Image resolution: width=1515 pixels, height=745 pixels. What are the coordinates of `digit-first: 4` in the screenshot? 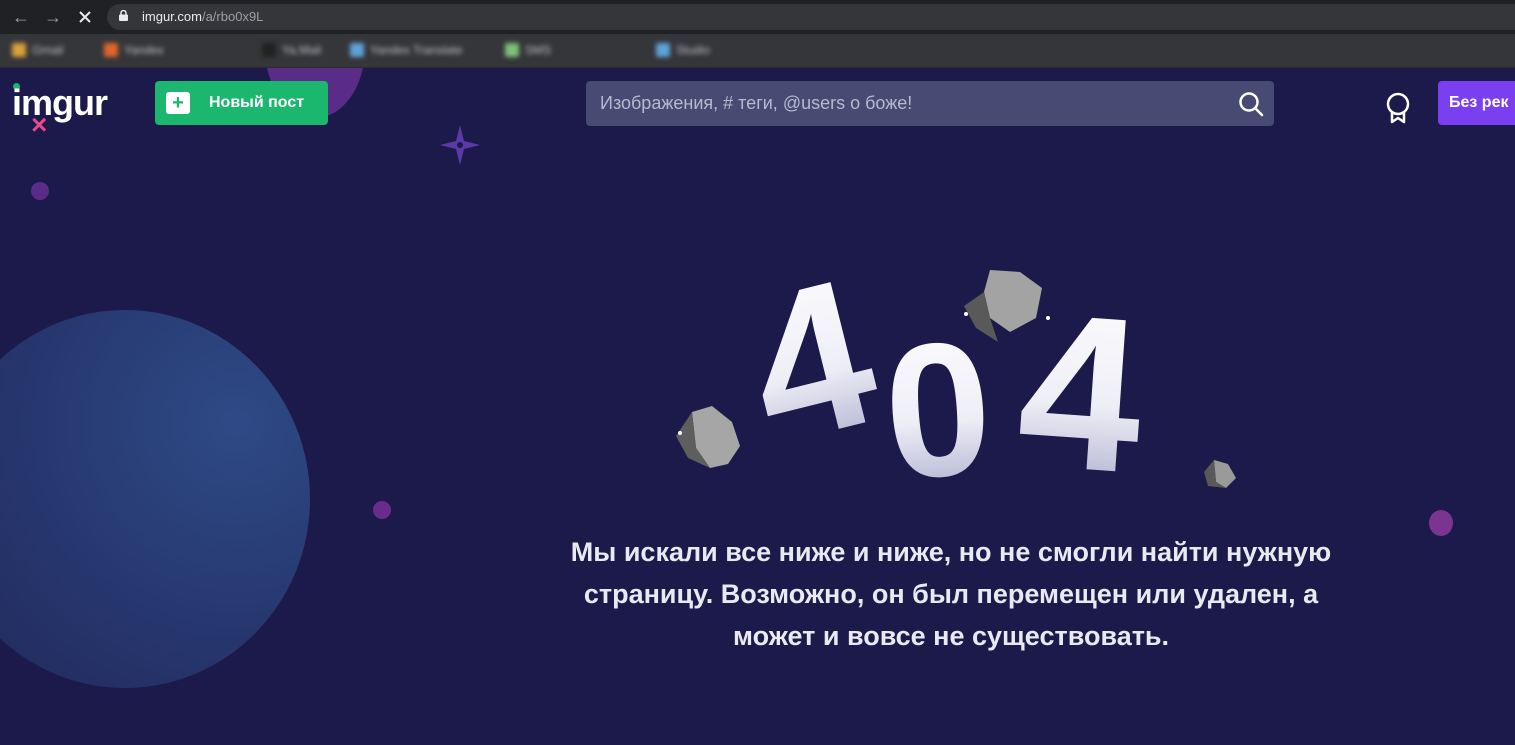 It's located at (811, 373).